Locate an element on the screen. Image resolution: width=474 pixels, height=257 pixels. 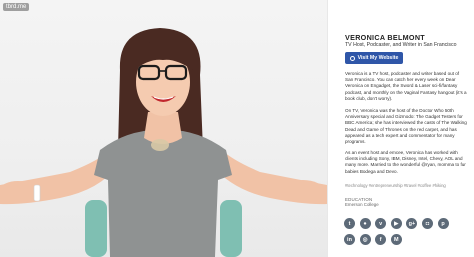
pinterest-icon: p is located at coordinates (443, 223).